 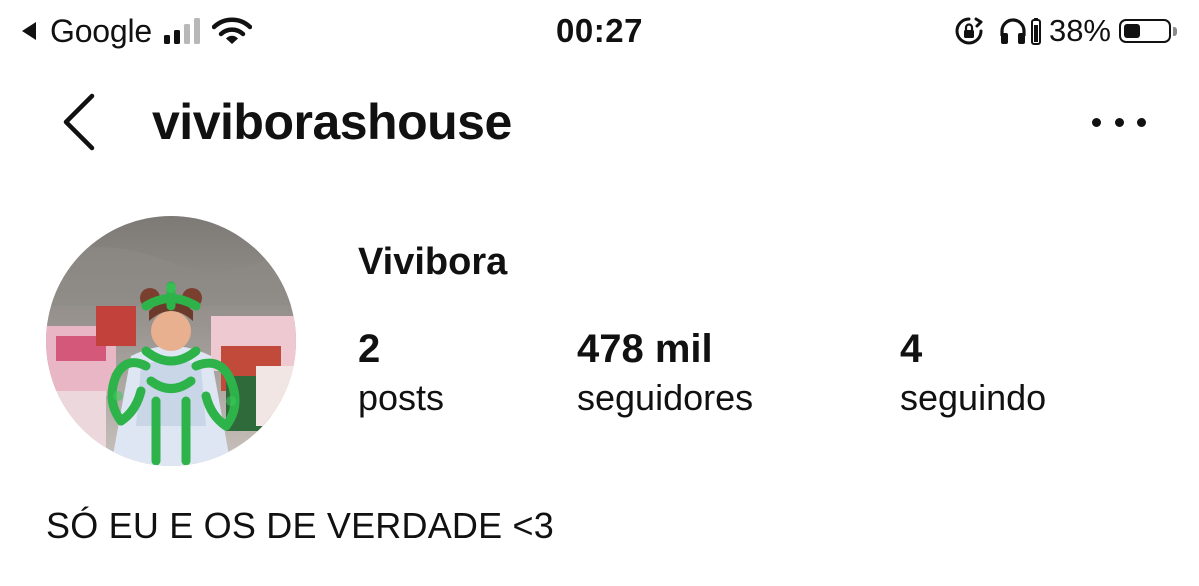 I want to click on profile-bio: SÓ EU E OS DE VERDADE <3, so click(x=300, y=525).